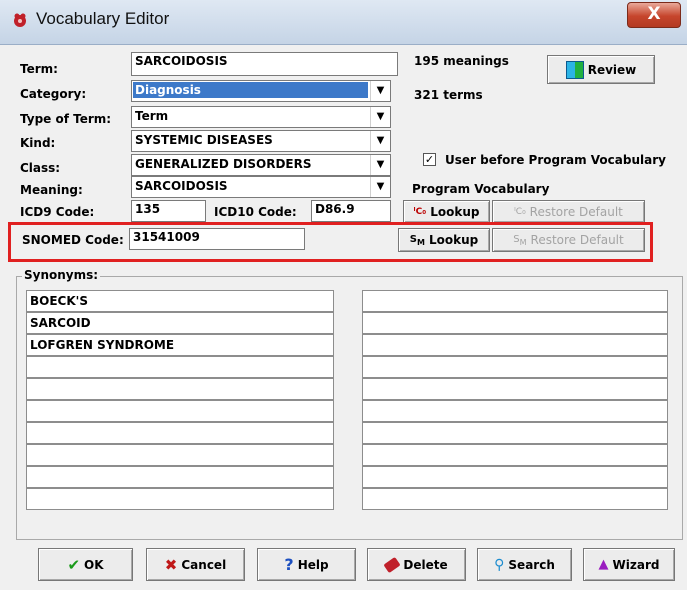 This screenshot has height=590, width=687. Describe the element at coordinates (654, 15) in the screenshot. I see `close-button: X` at that location.